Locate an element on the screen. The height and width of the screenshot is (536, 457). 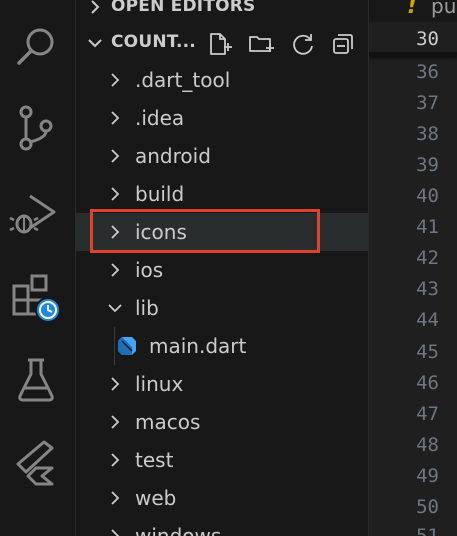
line-number: 46 is located at coordinates (427, 383).